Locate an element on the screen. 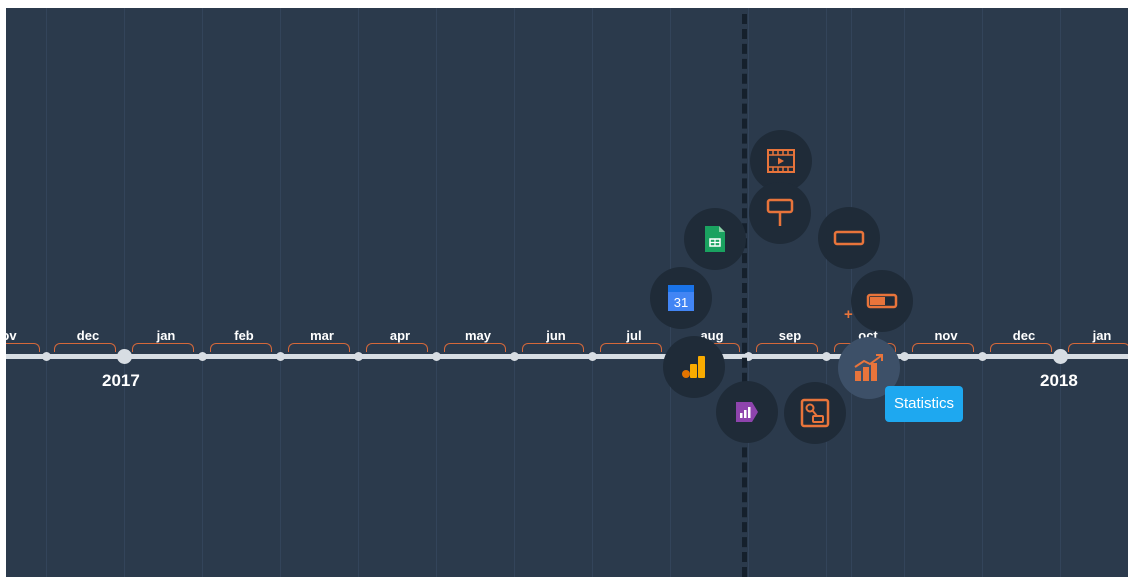 The width and height of the screenshot is (1134, 577). timeline-axis is located at coordinates (567, 356).